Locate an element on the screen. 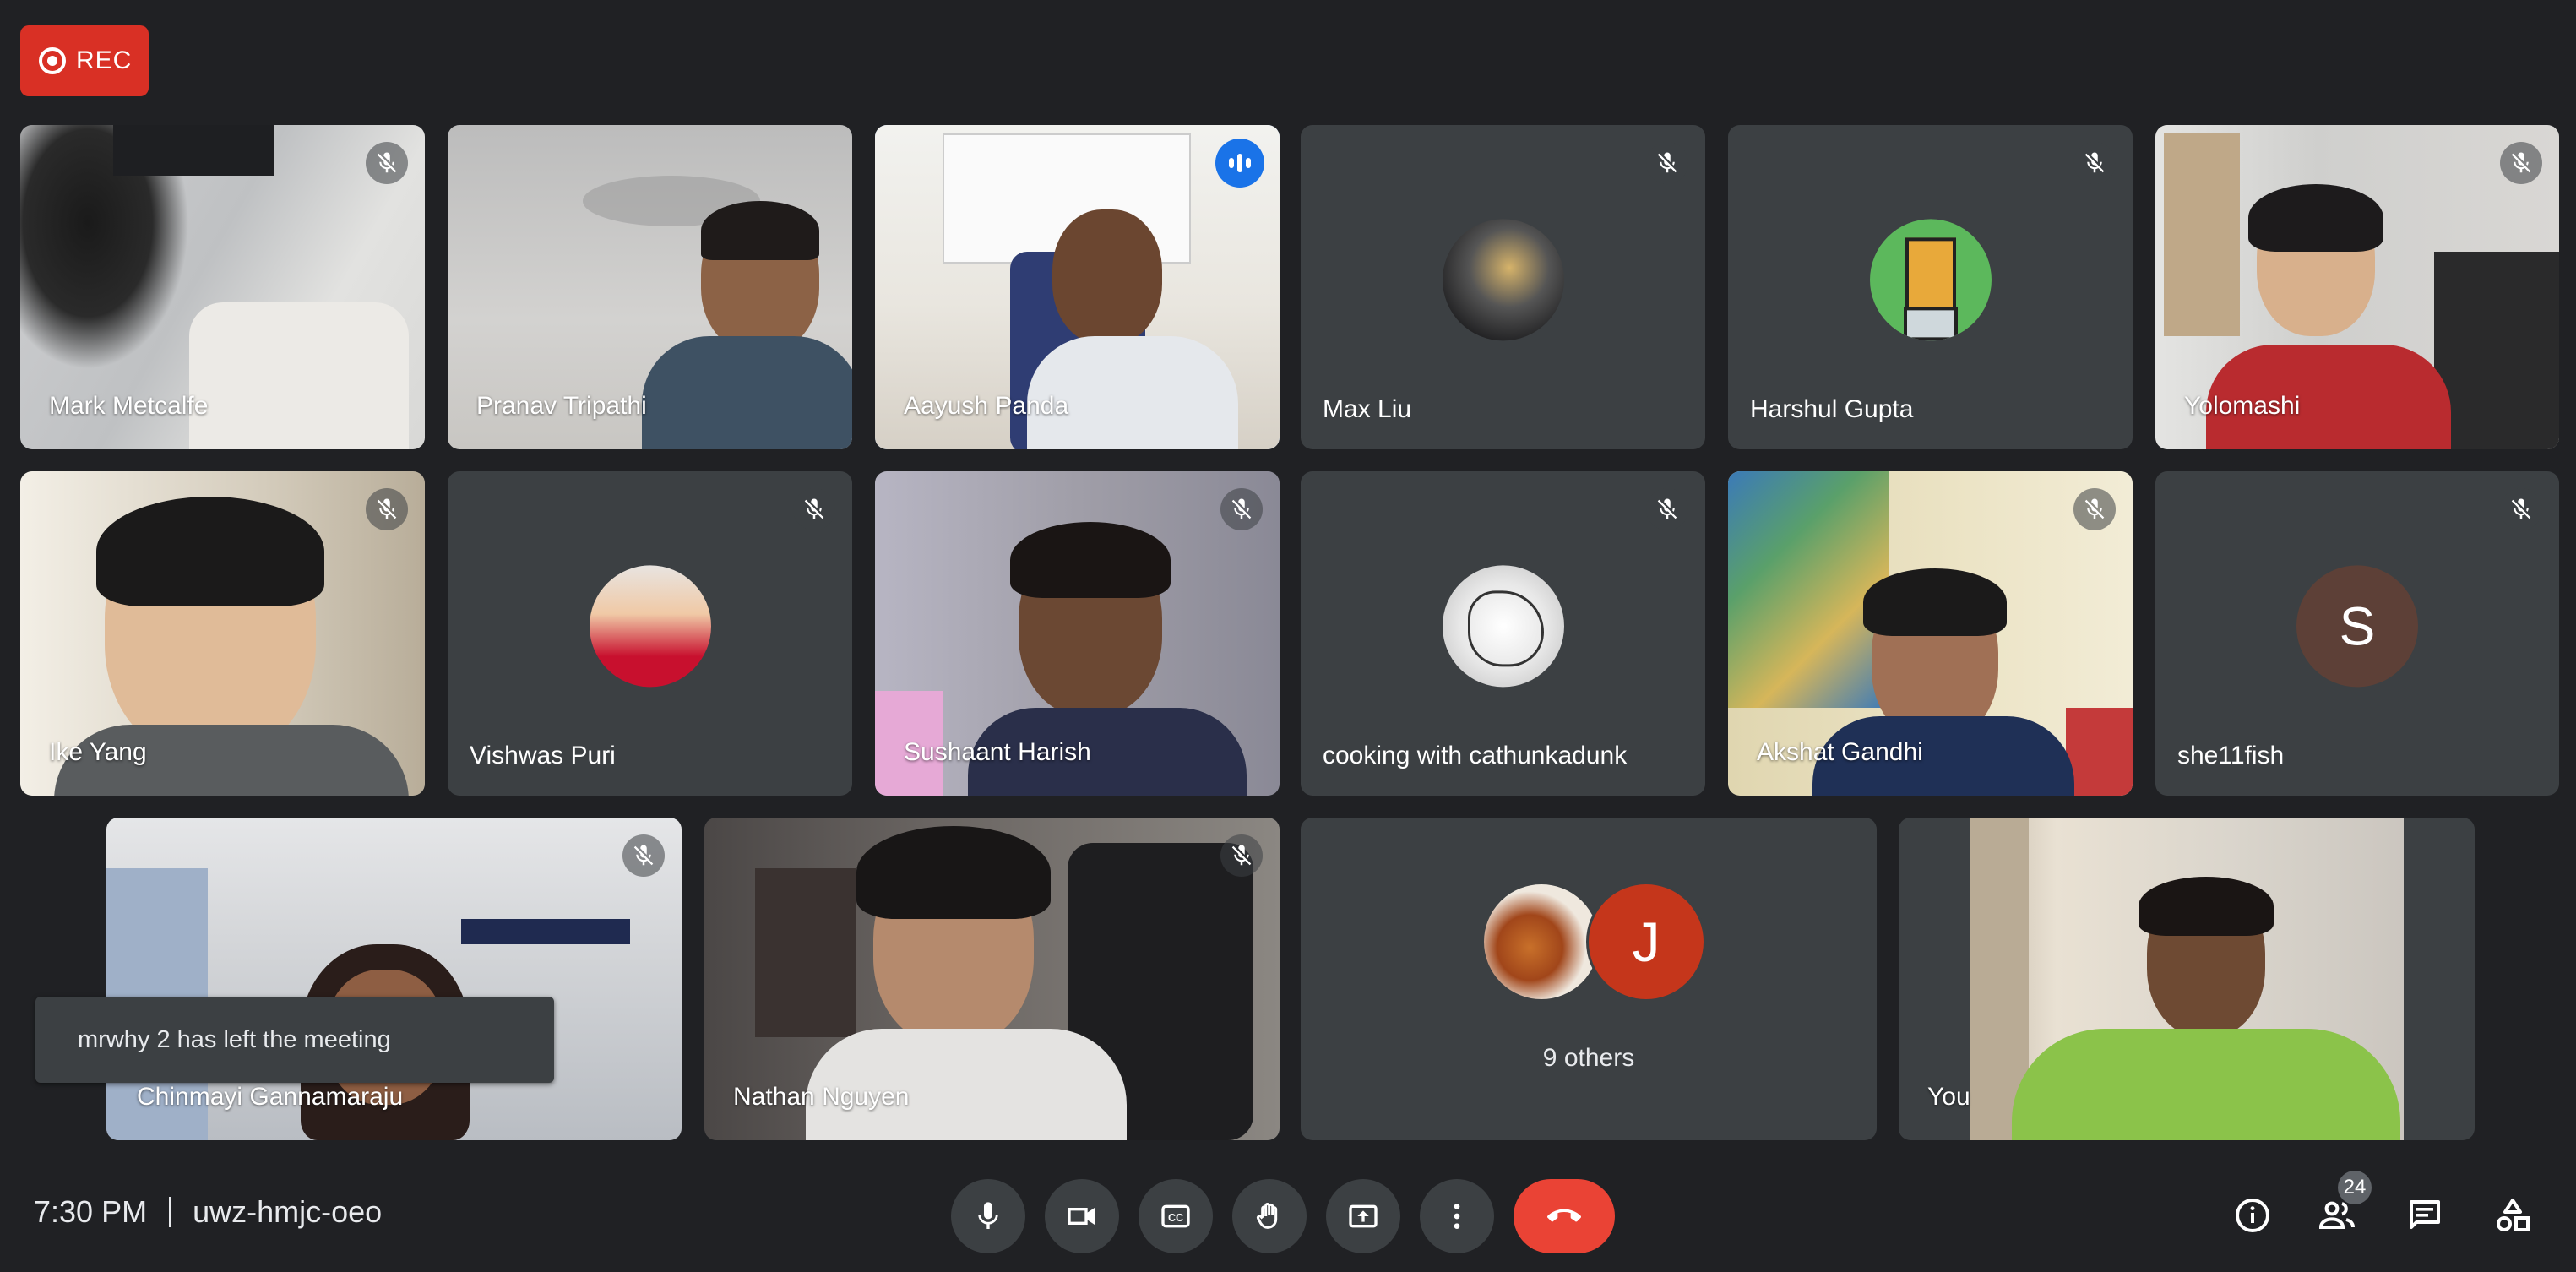  participant-name: Max Liu is located at coordinates (1367, 409).